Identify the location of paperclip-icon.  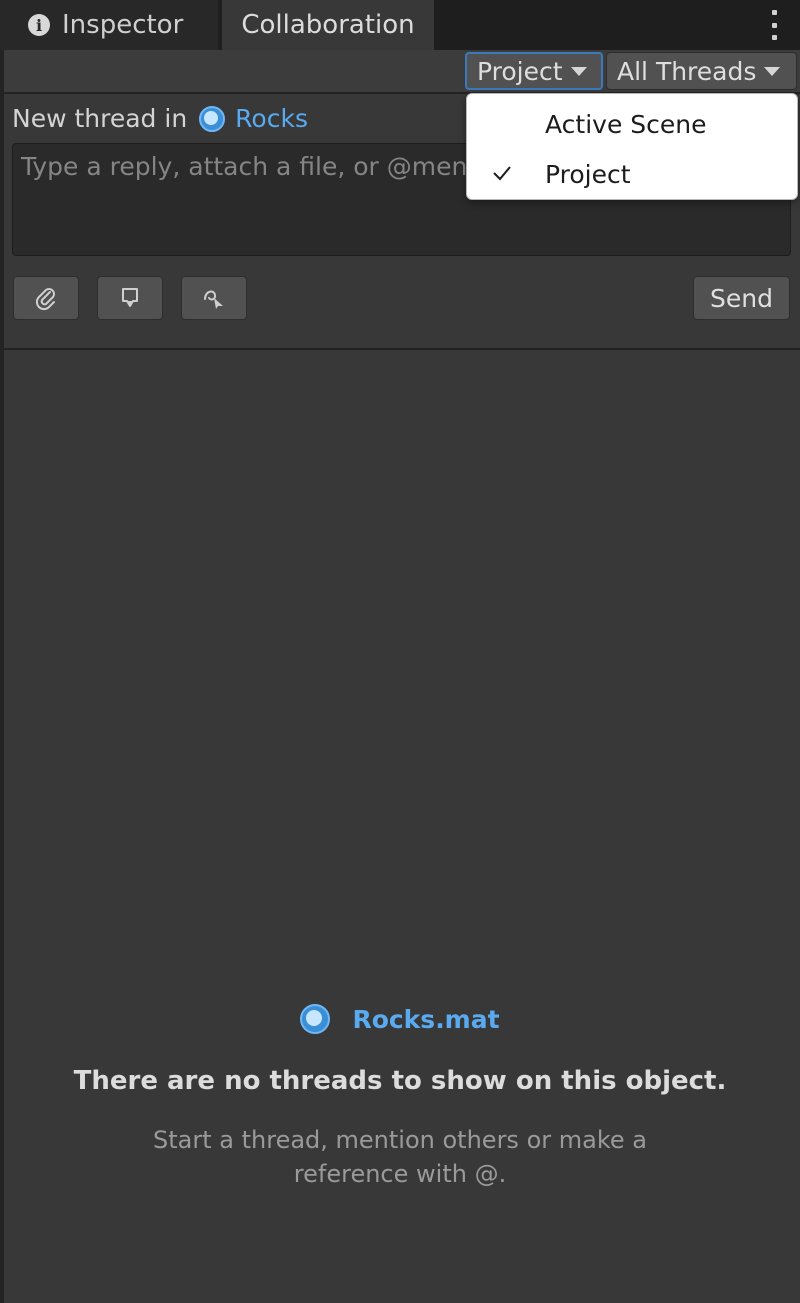
(45, 299).